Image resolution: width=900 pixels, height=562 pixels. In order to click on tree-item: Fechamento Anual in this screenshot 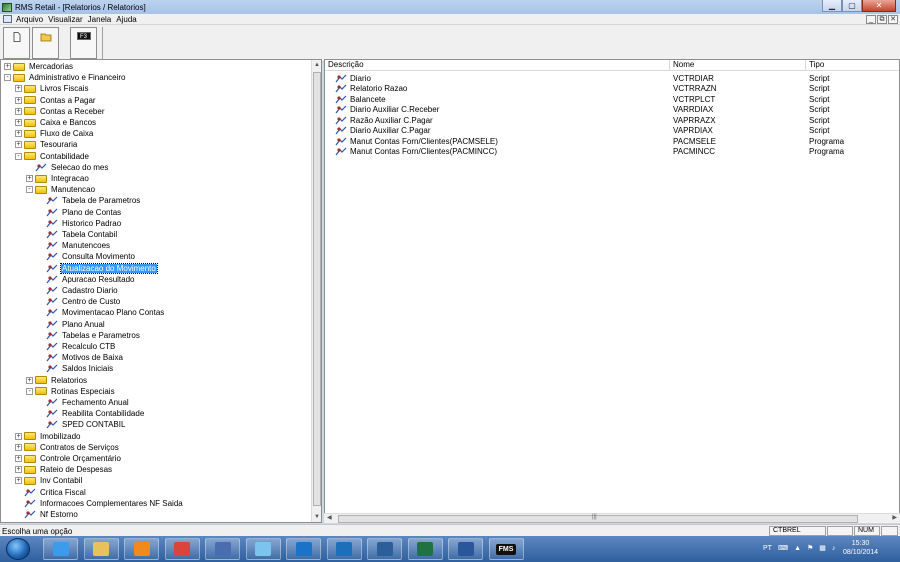, I will do `click(88, 402)`.